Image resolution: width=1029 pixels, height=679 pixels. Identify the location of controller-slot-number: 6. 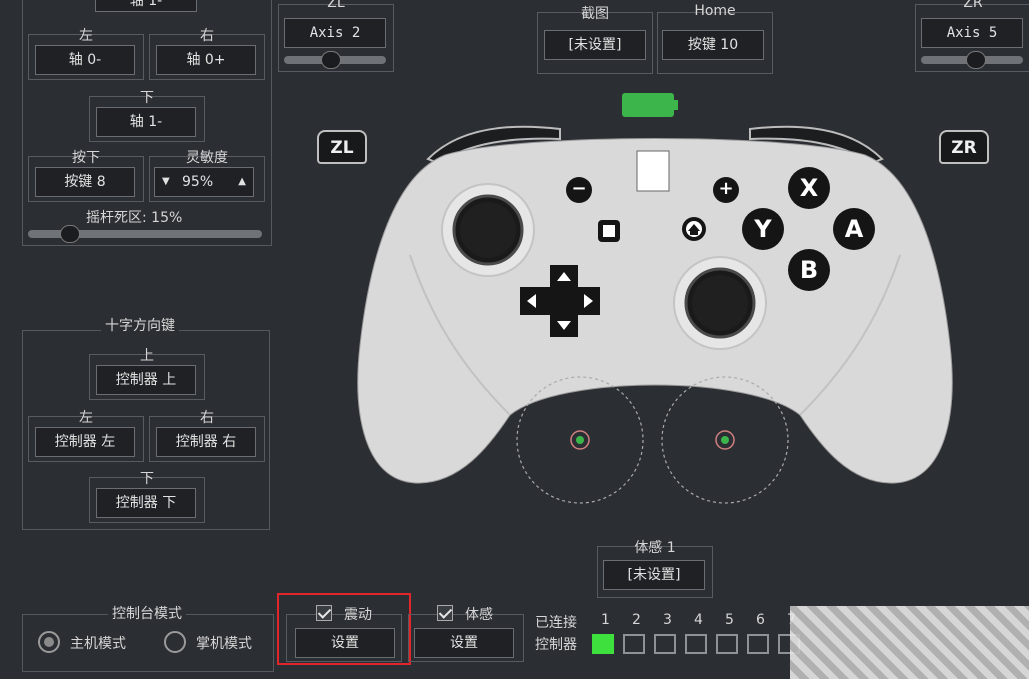
(760, 620).